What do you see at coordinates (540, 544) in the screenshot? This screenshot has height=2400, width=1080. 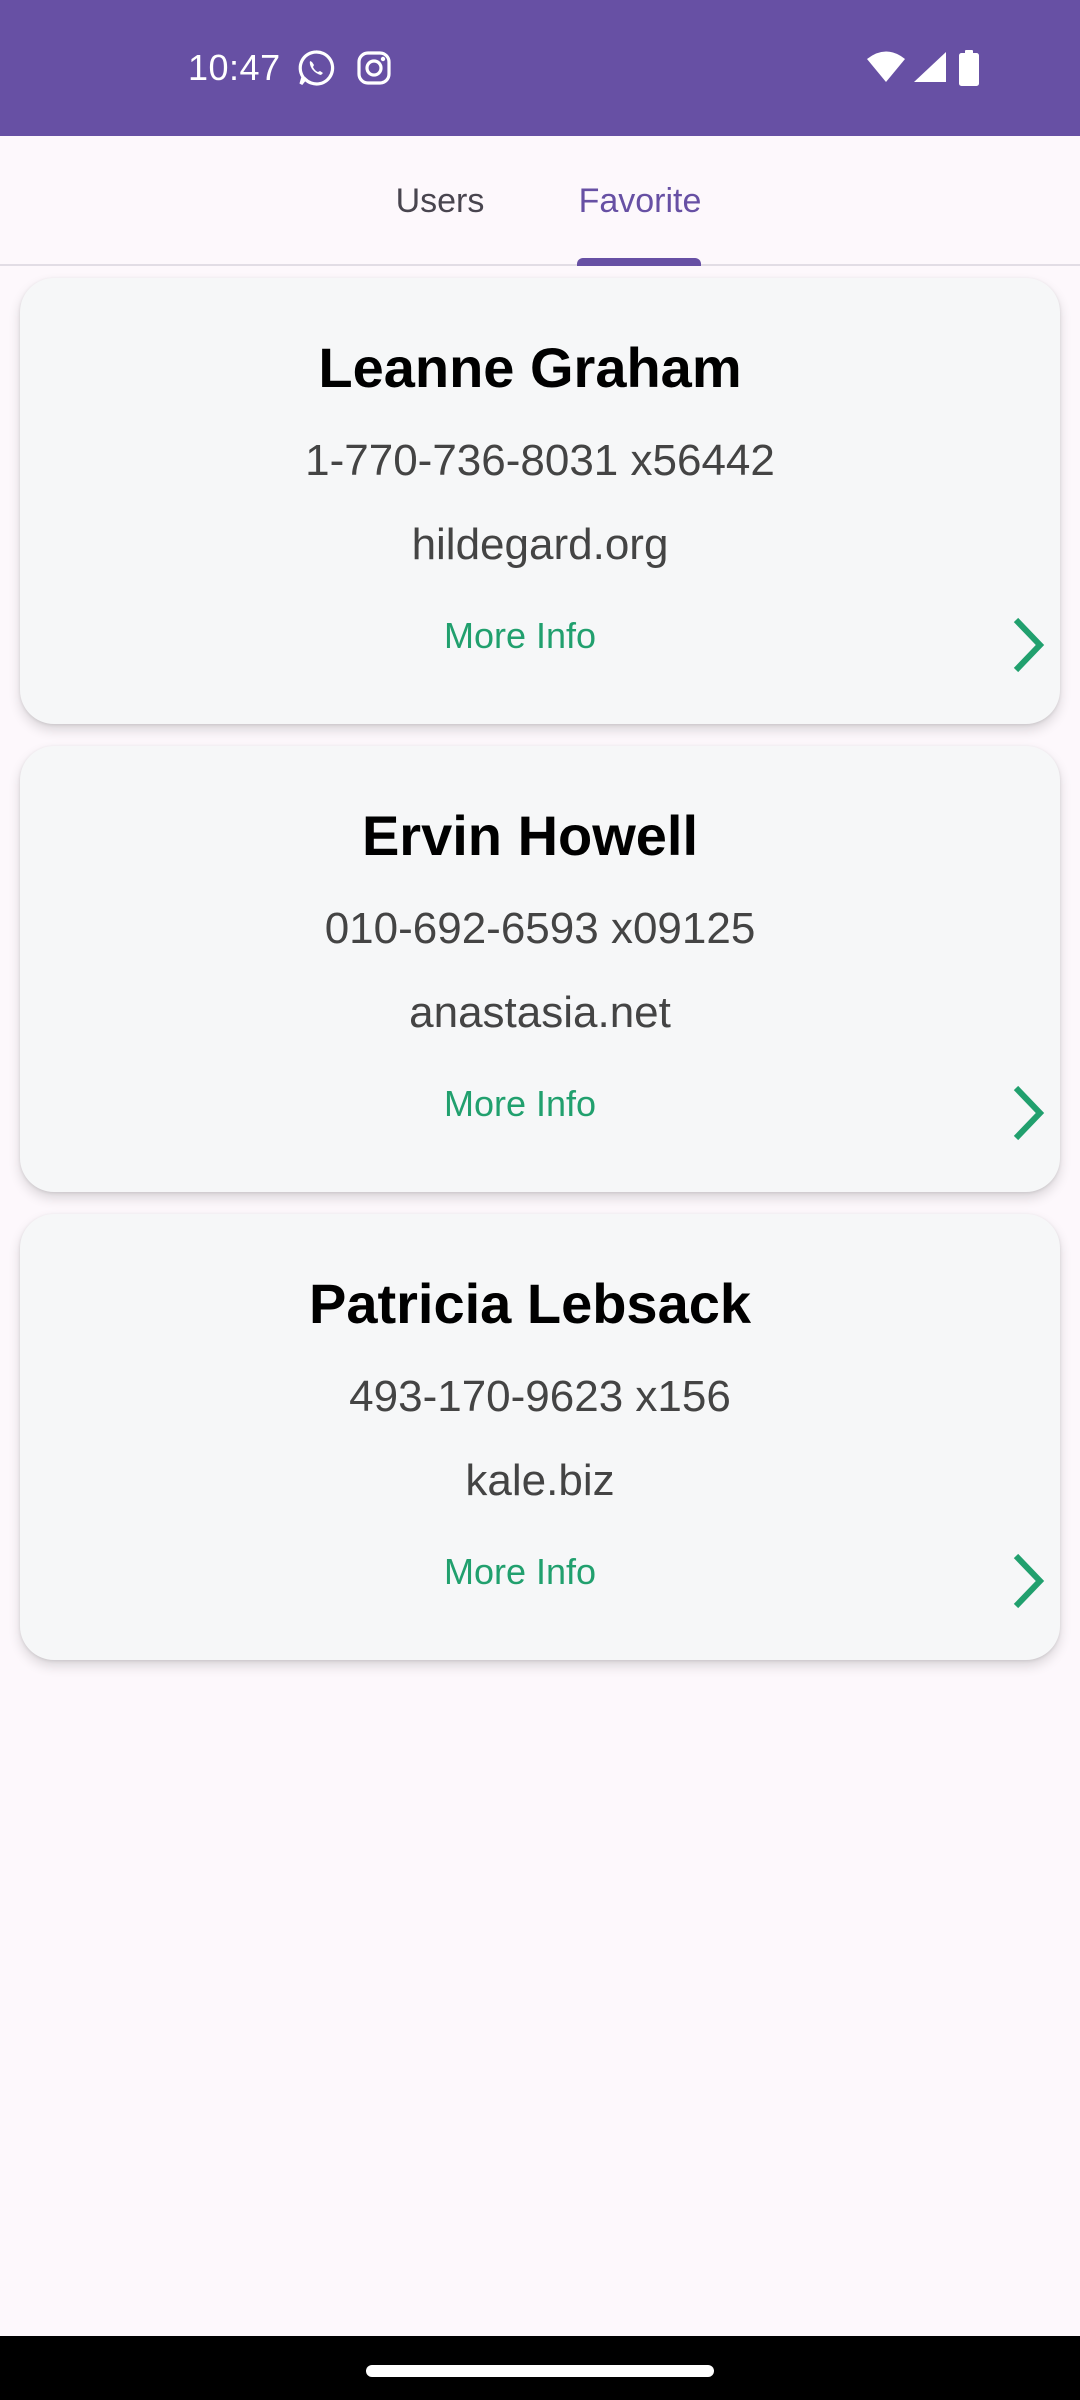 I see `user-website: hildegard.org` at bounding box center [540, 544].